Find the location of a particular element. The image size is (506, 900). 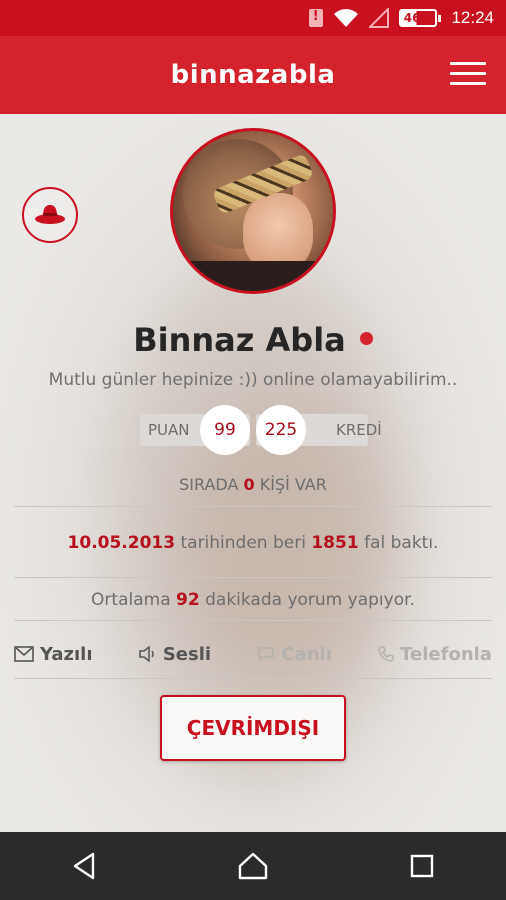

channel-label: Sesli is located at coordinates (187, 654).